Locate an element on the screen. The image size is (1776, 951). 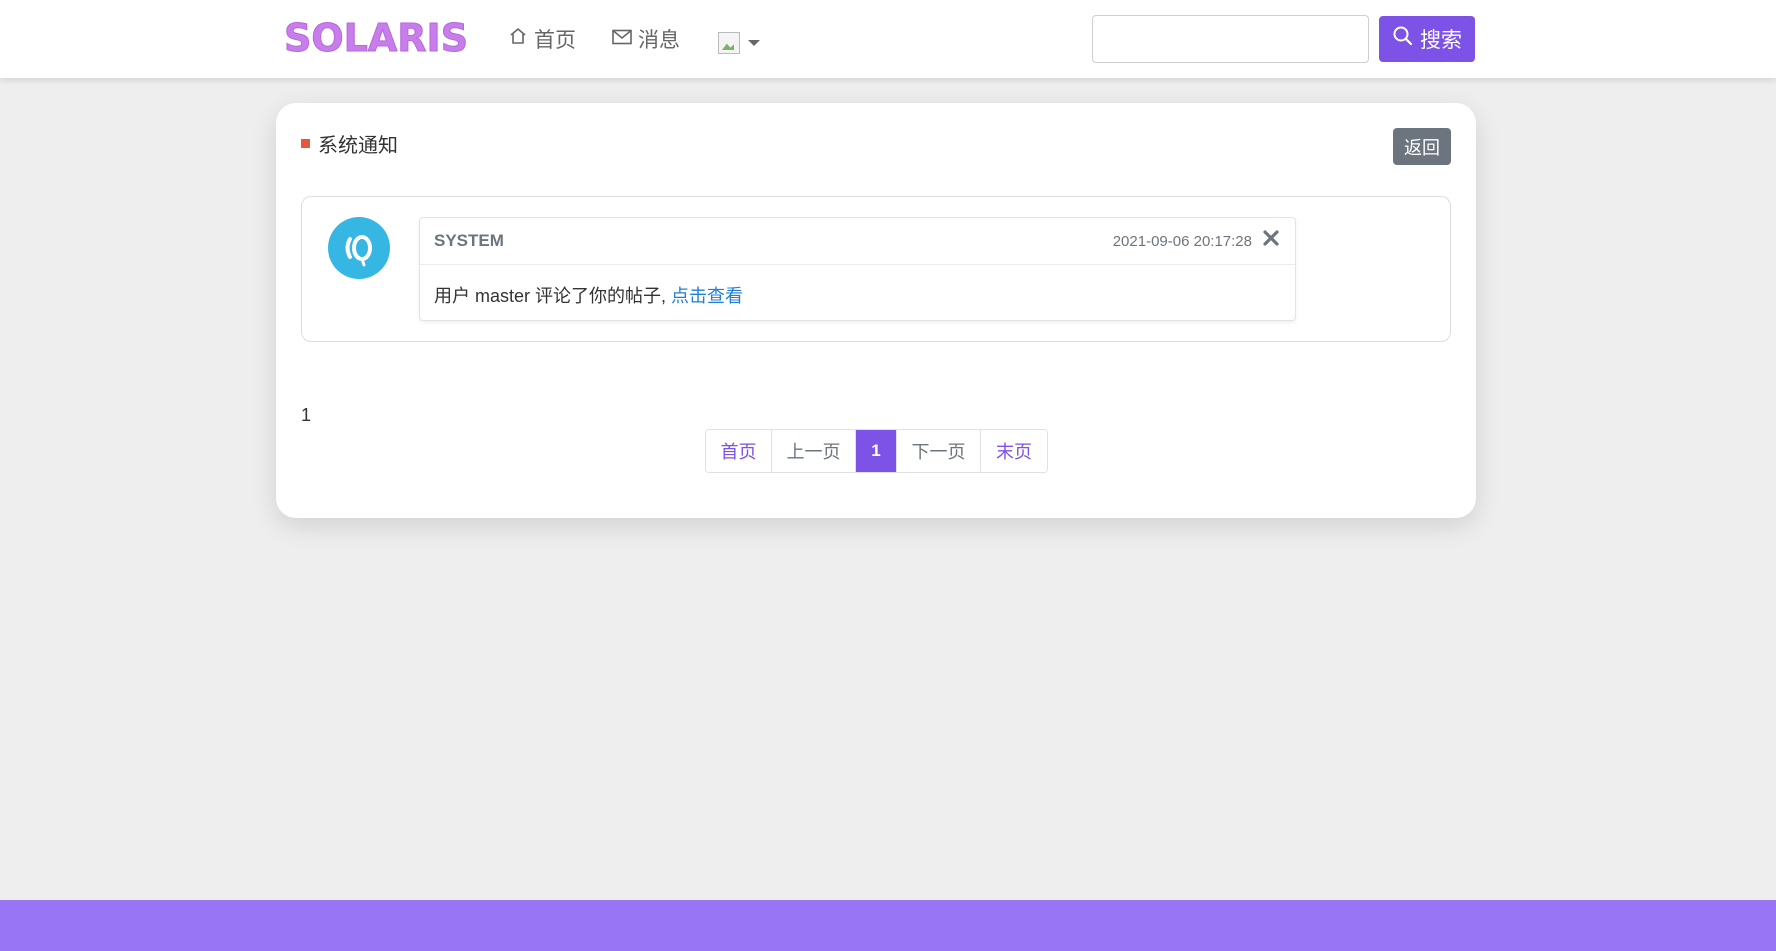
pagination-prev: 上一页 is located at coordinates (814, 451).